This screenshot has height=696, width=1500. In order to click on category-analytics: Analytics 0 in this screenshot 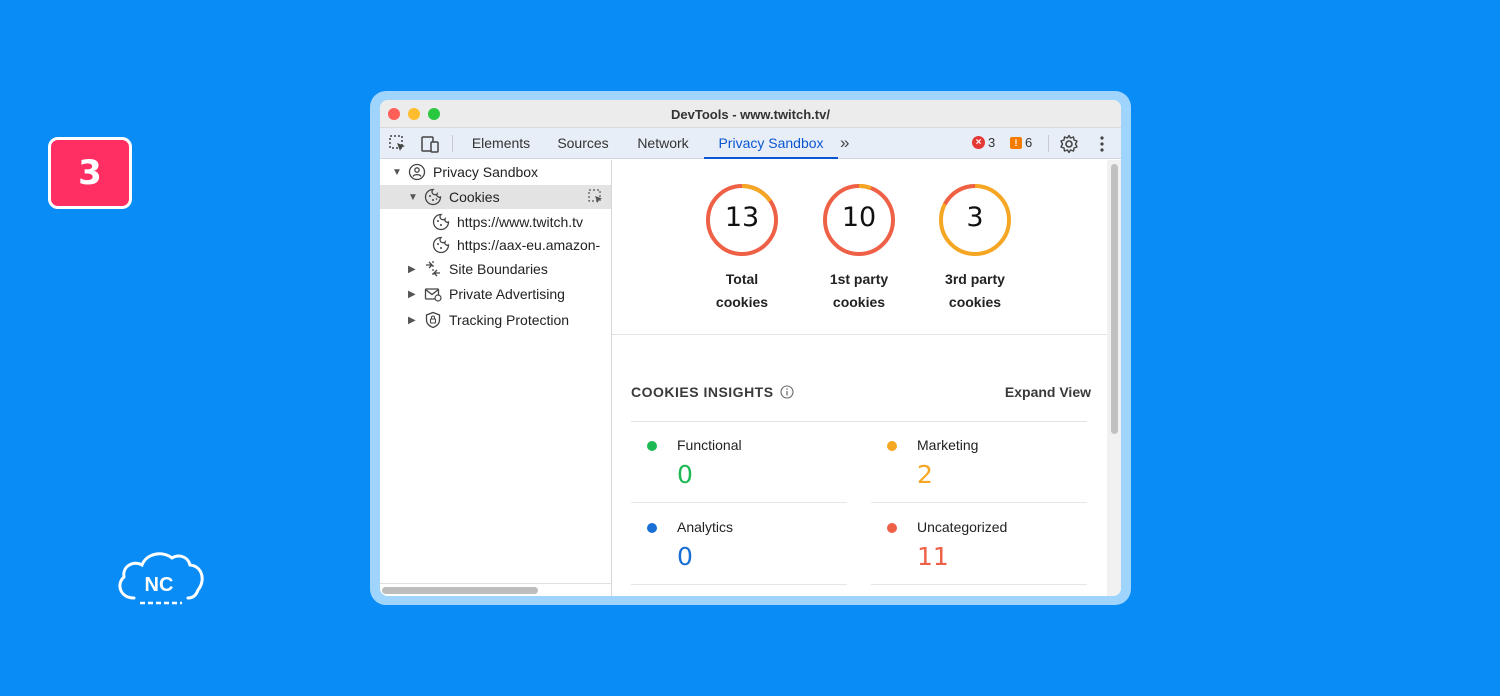, I will do `click(739, 544)`.